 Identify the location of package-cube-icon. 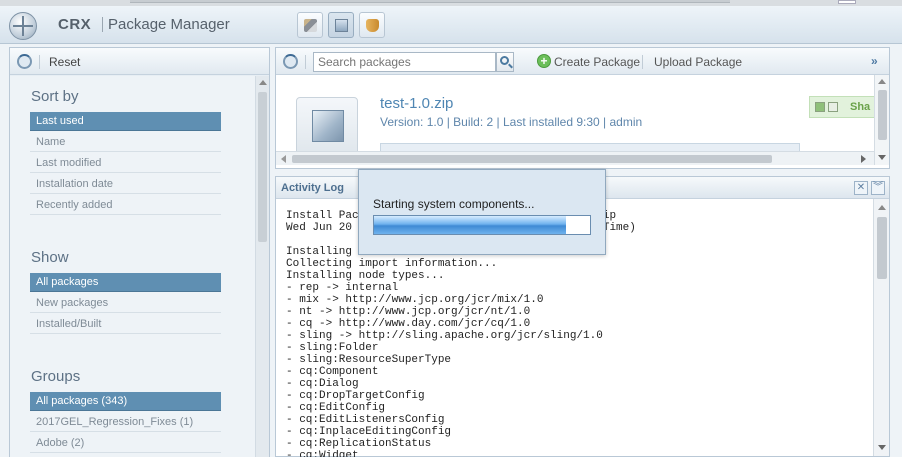
(328, 126).